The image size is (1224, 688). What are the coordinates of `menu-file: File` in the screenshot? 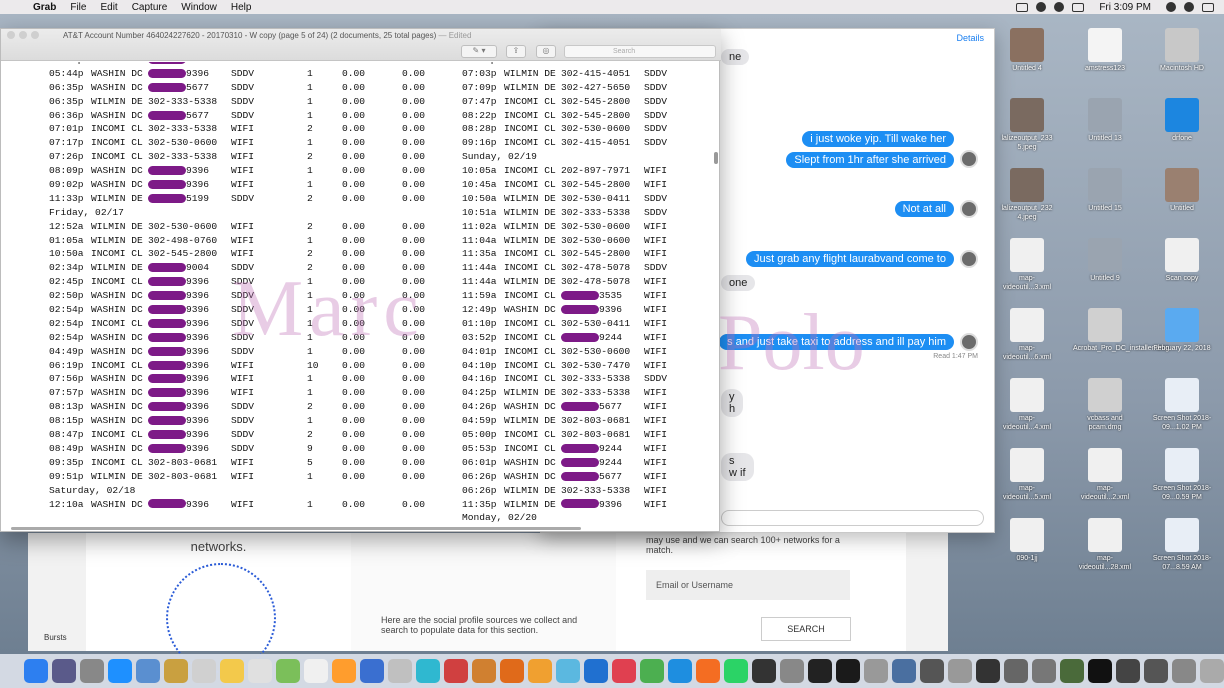 It's located at (78, 7).